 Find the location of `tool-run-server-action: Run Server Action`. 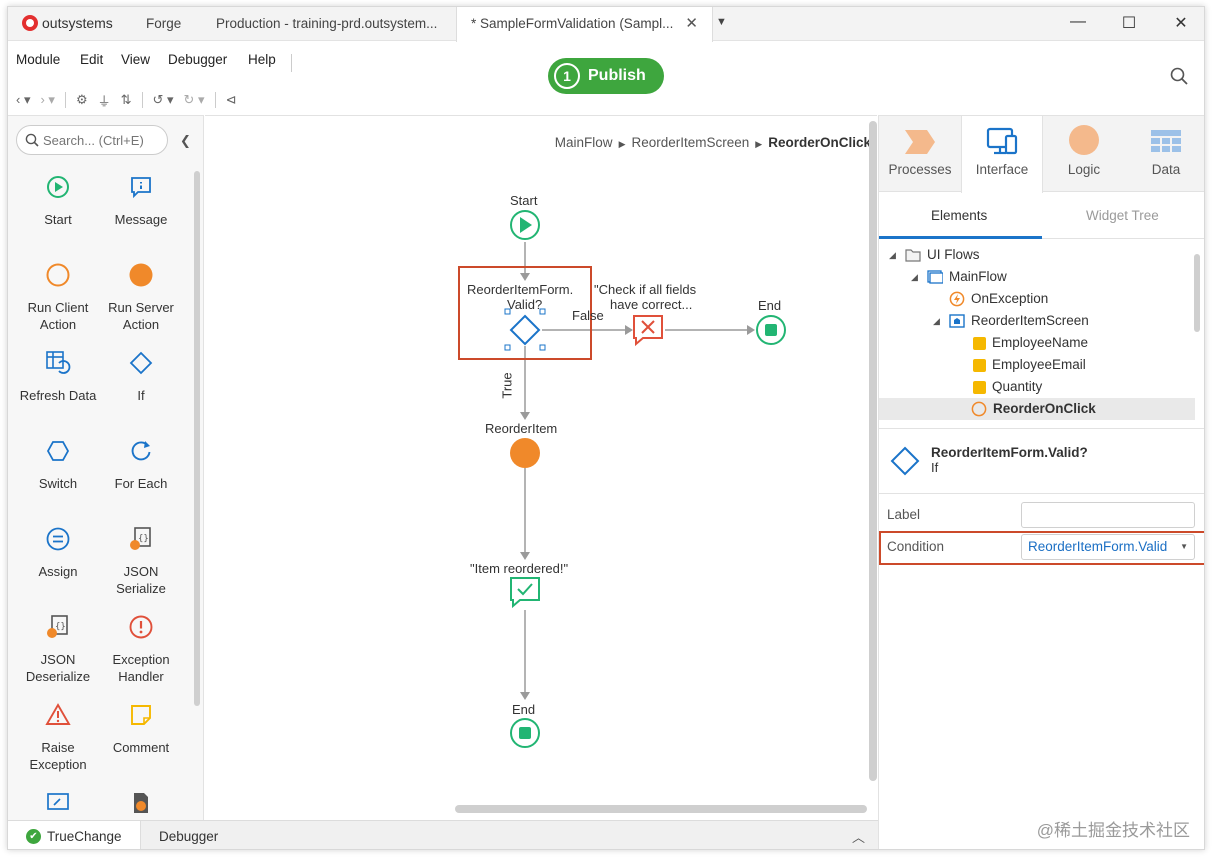

tool-run-server-action: Run Server Action is located at coordinates (141, 296).